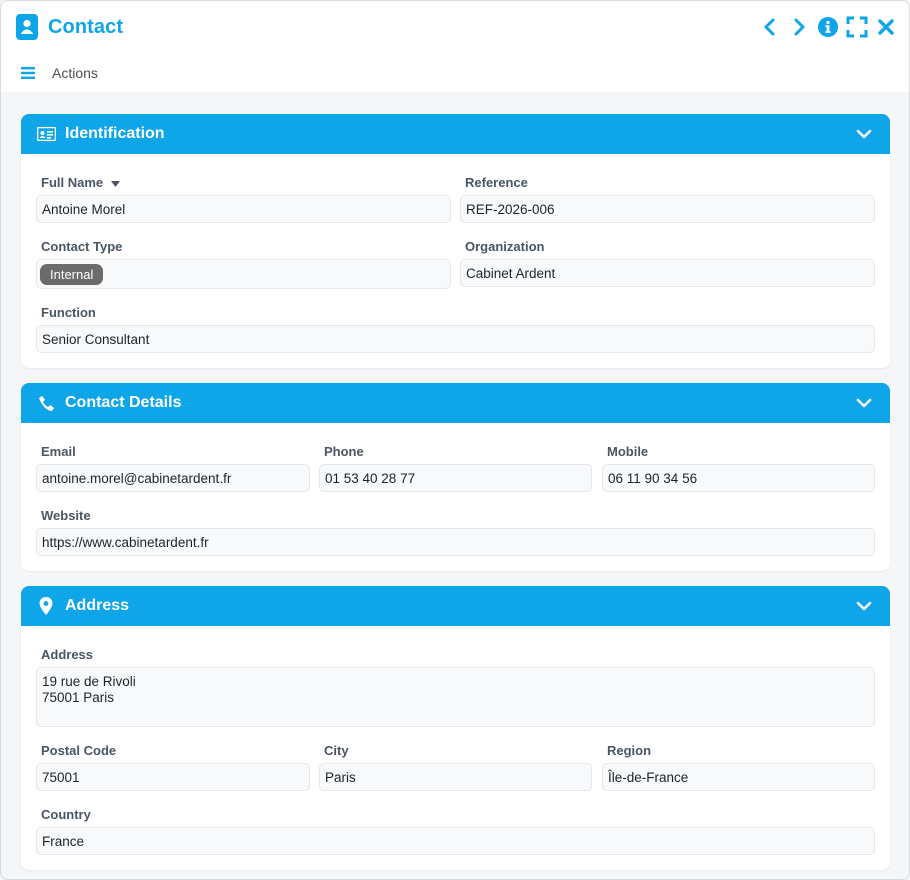  What do you see at coordinates (667, 273) in the screenshot?
I see `organization-field: Cabinet Ardent` at bounding box center [667, 273].